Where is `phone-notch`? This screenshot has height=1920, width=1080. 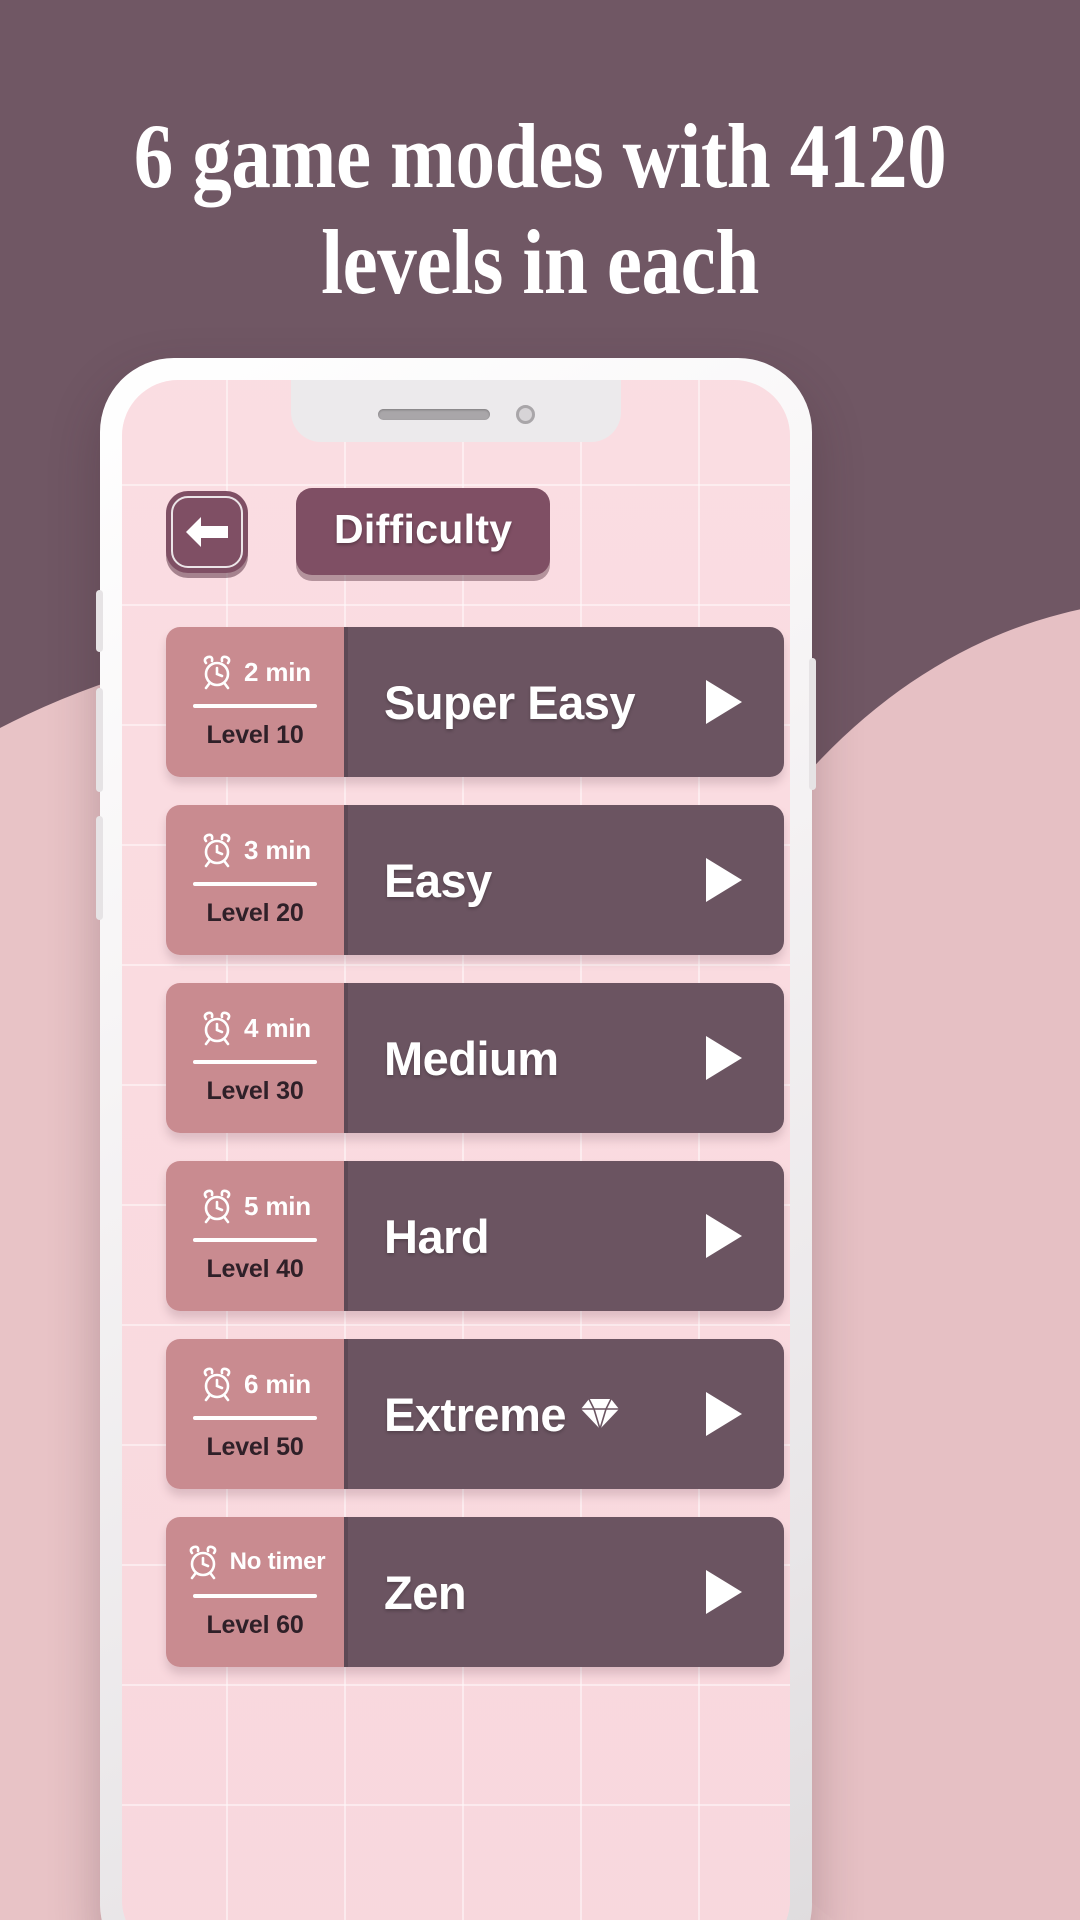 phone-notch is located at coordinates (456, 411).